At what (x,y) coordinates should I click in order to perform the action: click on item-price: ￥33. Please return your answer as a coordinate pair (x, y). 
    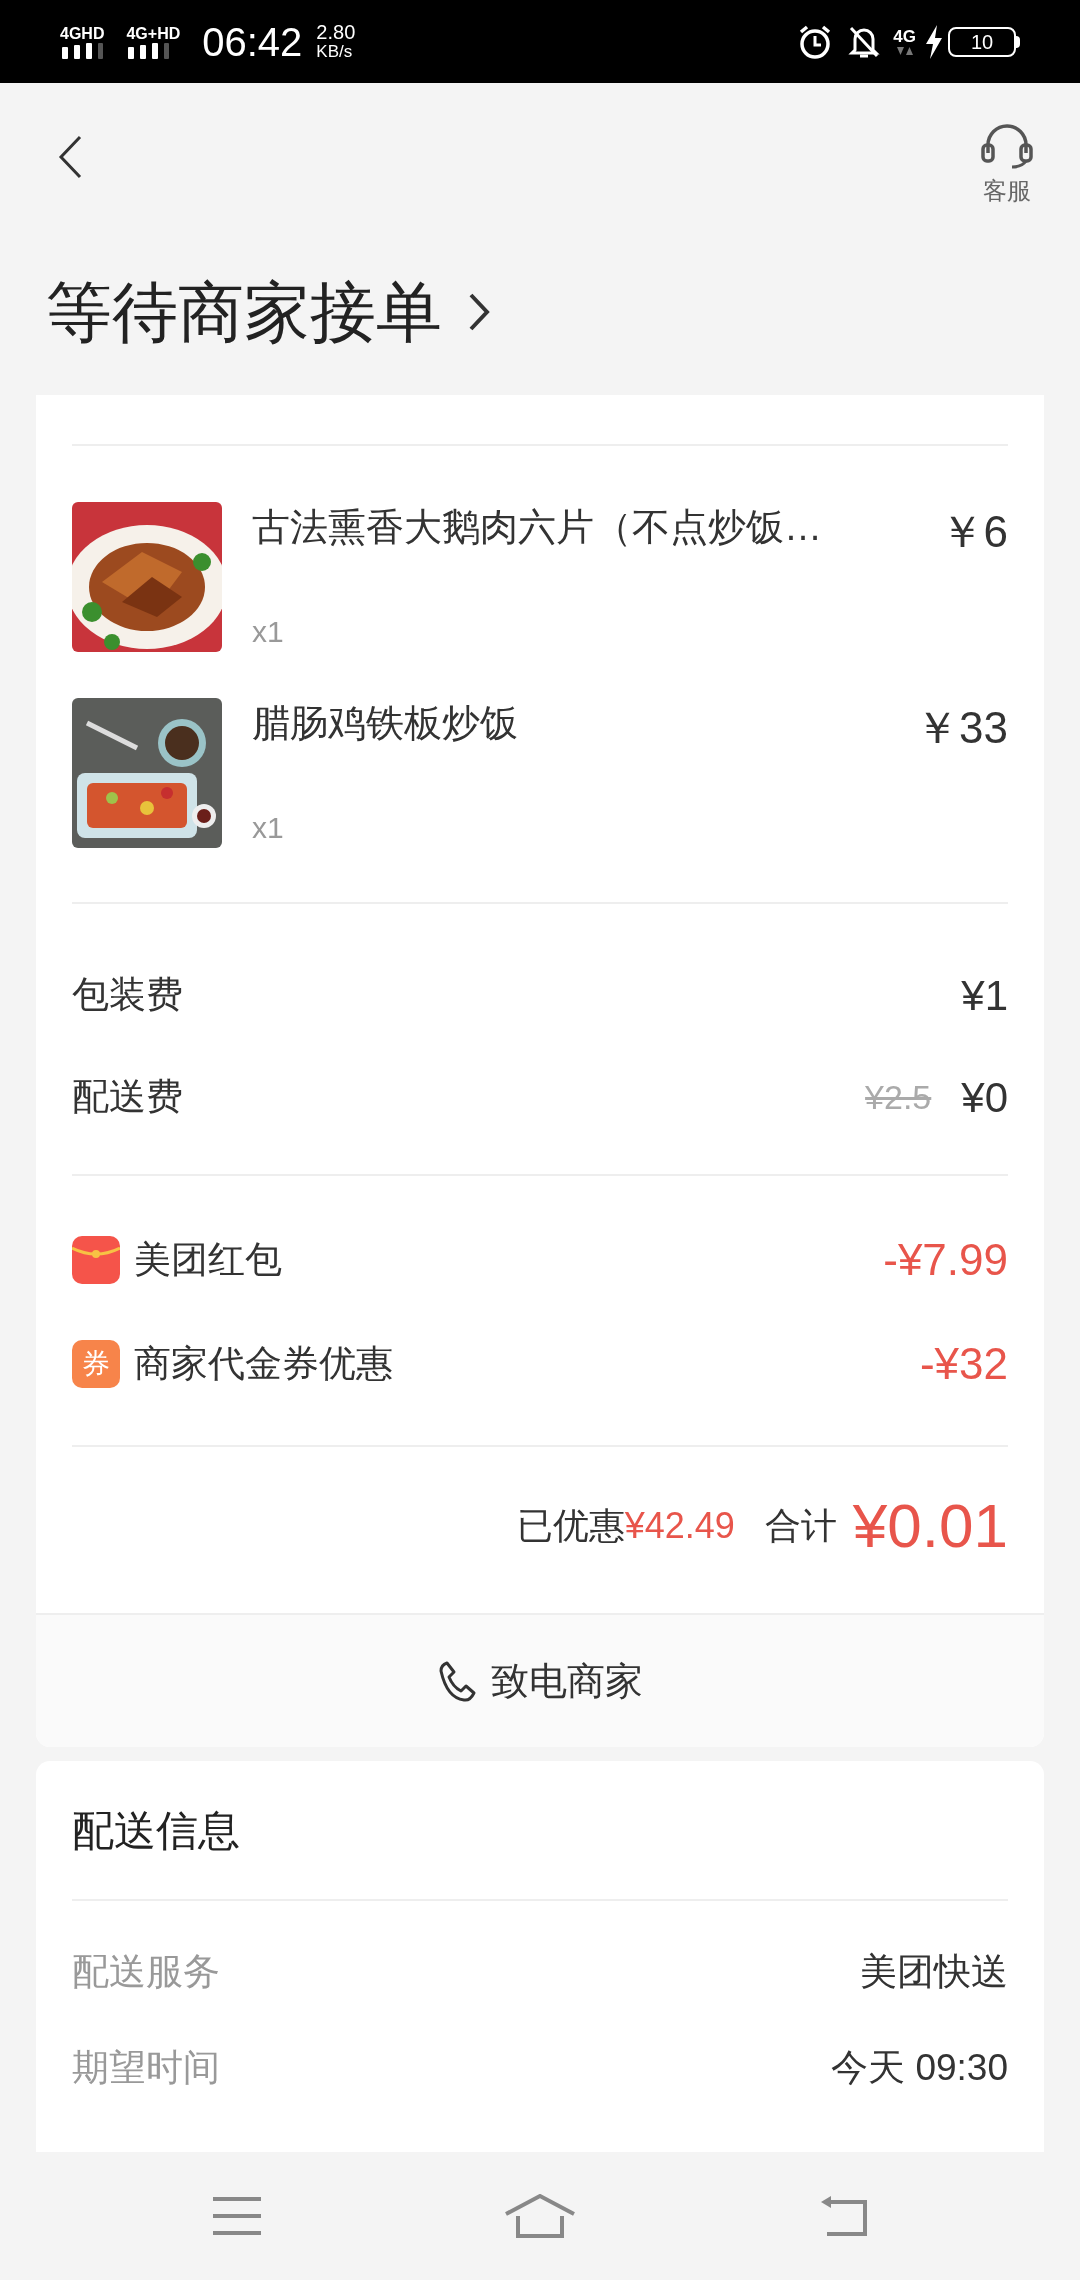
    Looking at the image, I should click on (961, 728).